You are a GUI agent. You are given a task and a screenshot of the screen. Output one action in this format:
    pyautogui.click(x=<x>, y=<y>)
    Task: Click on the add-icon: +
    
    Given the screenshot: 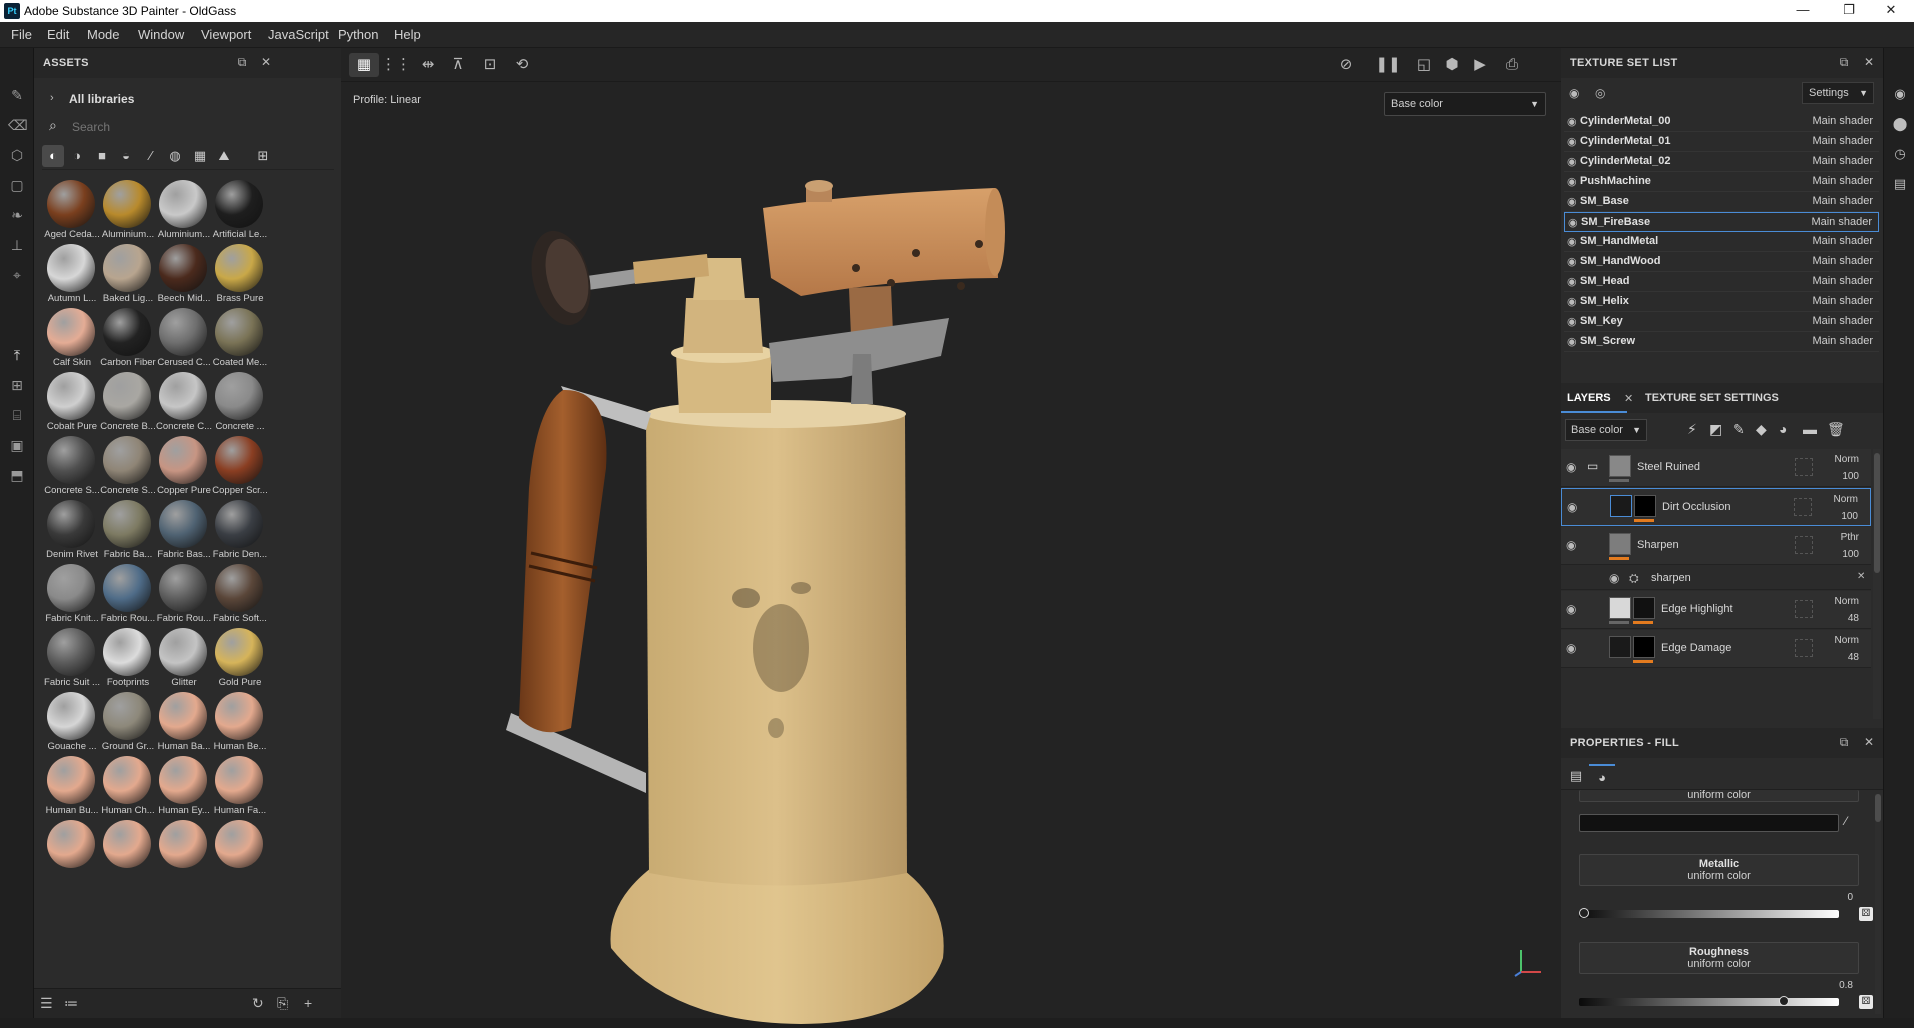 What is the action you would take?
    pyautogui.click(x=308, y=1003)
    